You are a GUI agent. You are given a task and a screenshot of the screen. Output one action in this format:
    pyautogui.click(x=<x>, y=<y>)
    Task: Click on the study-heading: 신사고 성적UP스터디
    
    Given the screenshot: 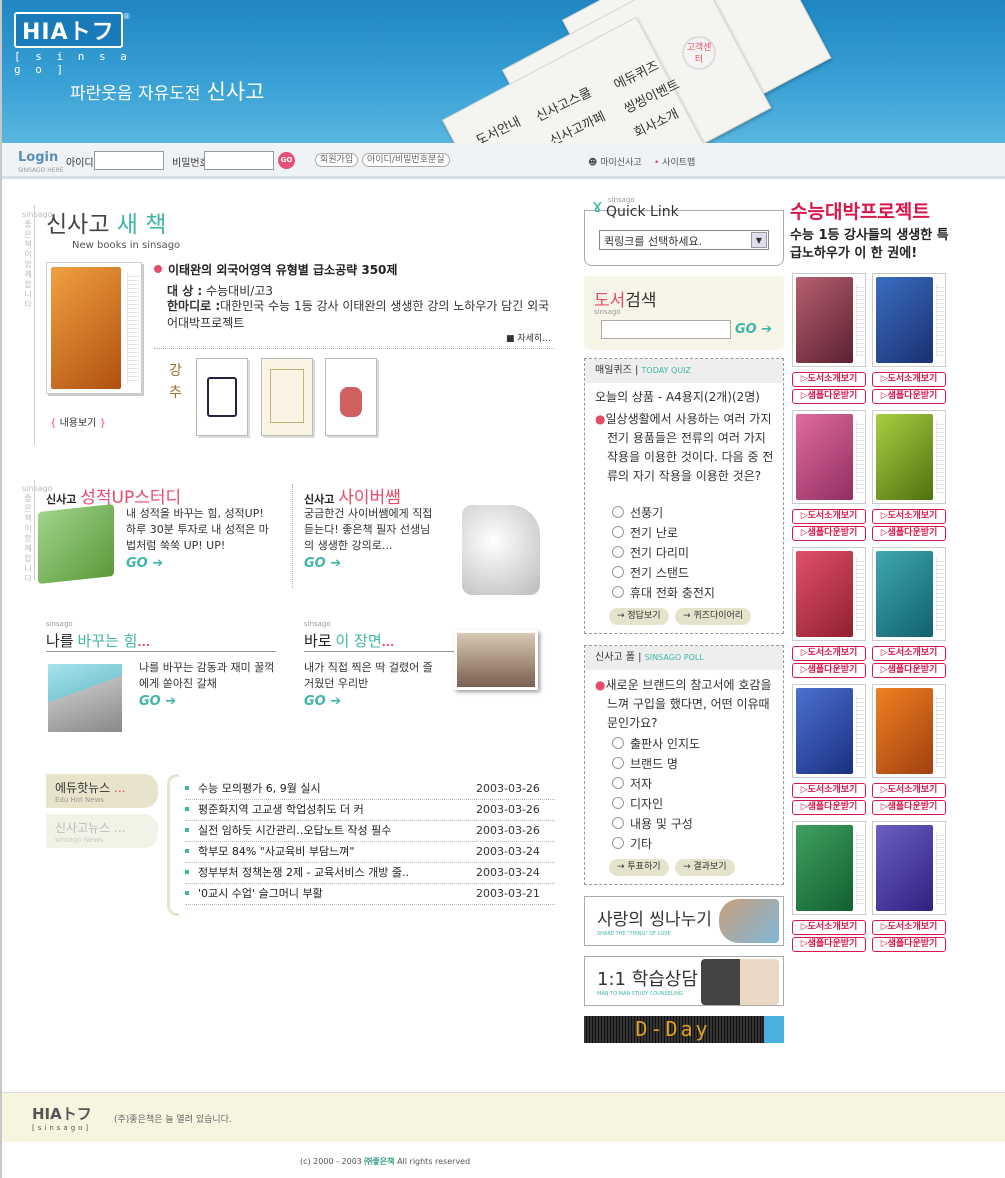 What is the action you would take?
    pyautogui.click(x=113, y=495)
    